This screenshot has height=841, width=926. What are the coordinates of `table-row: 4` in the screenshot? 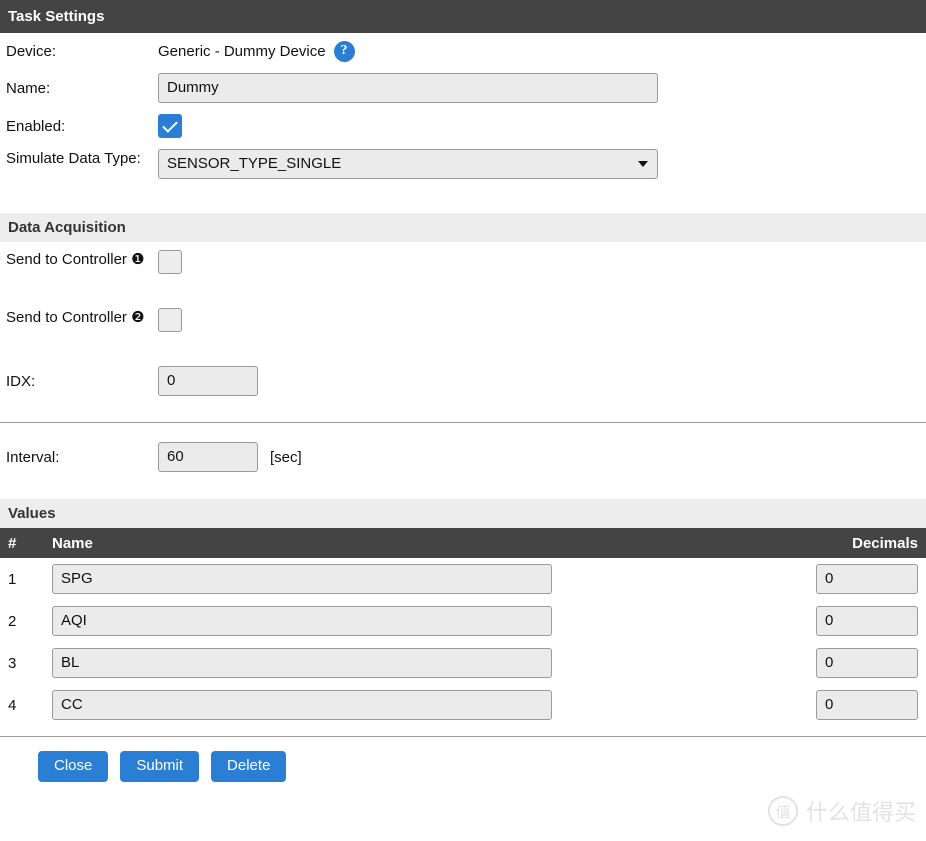 It's located at (463, 705).